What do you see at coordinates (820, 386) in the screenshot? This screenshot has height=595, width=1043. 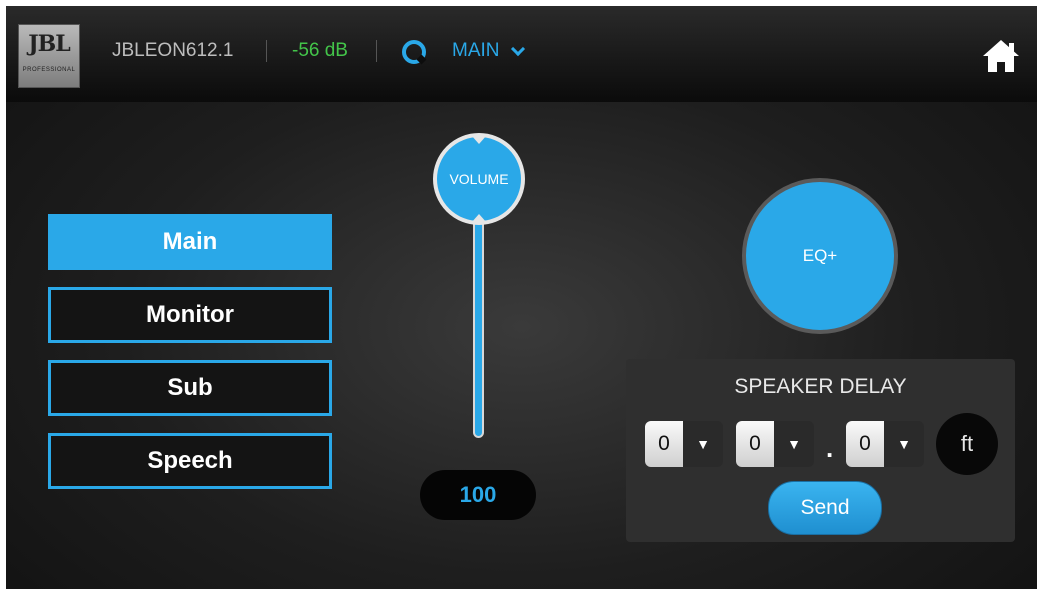 I see `speaker-delay-title: SPEAKER DELAY` at bounding box center [820, 386].